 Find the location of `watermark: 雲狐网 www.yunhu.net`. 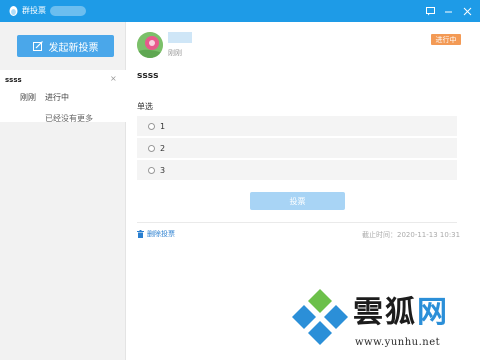

watermark: 雲狐网 www.yunhu.net is located at coordinates (382, 322).